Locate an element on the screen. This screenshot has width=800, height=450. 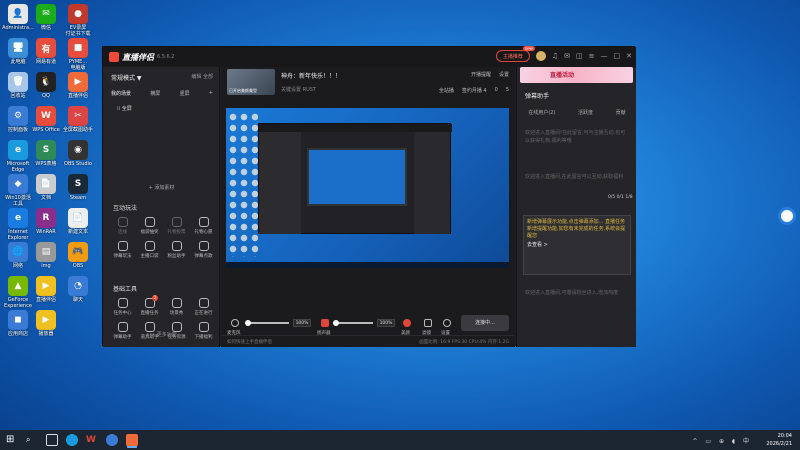
mic-icon is located at coordinates (235, 323).